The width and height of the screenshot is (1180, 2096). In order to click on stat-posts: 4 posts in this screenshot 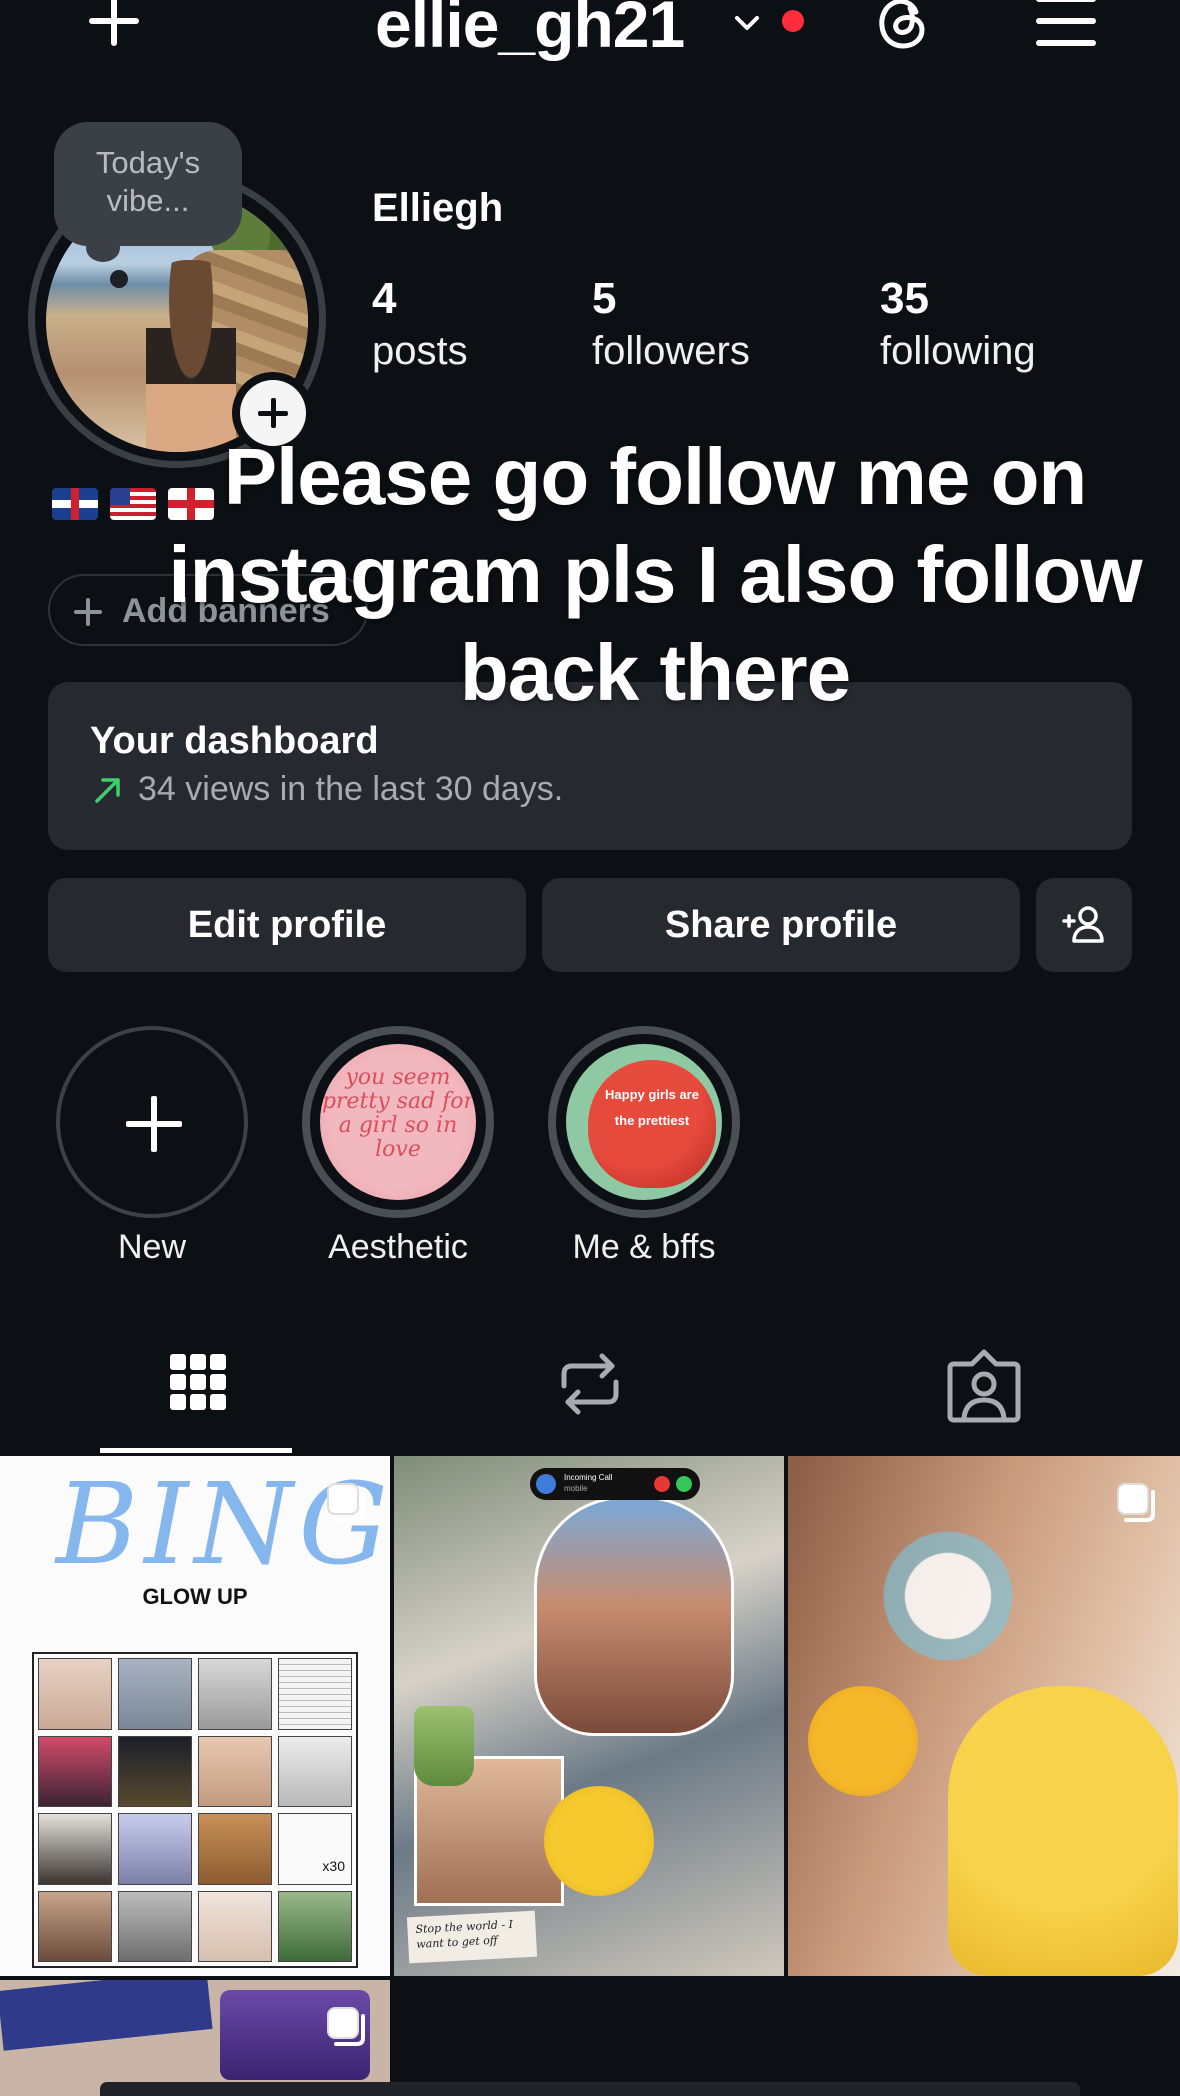, I will do `click(420, 324)`.